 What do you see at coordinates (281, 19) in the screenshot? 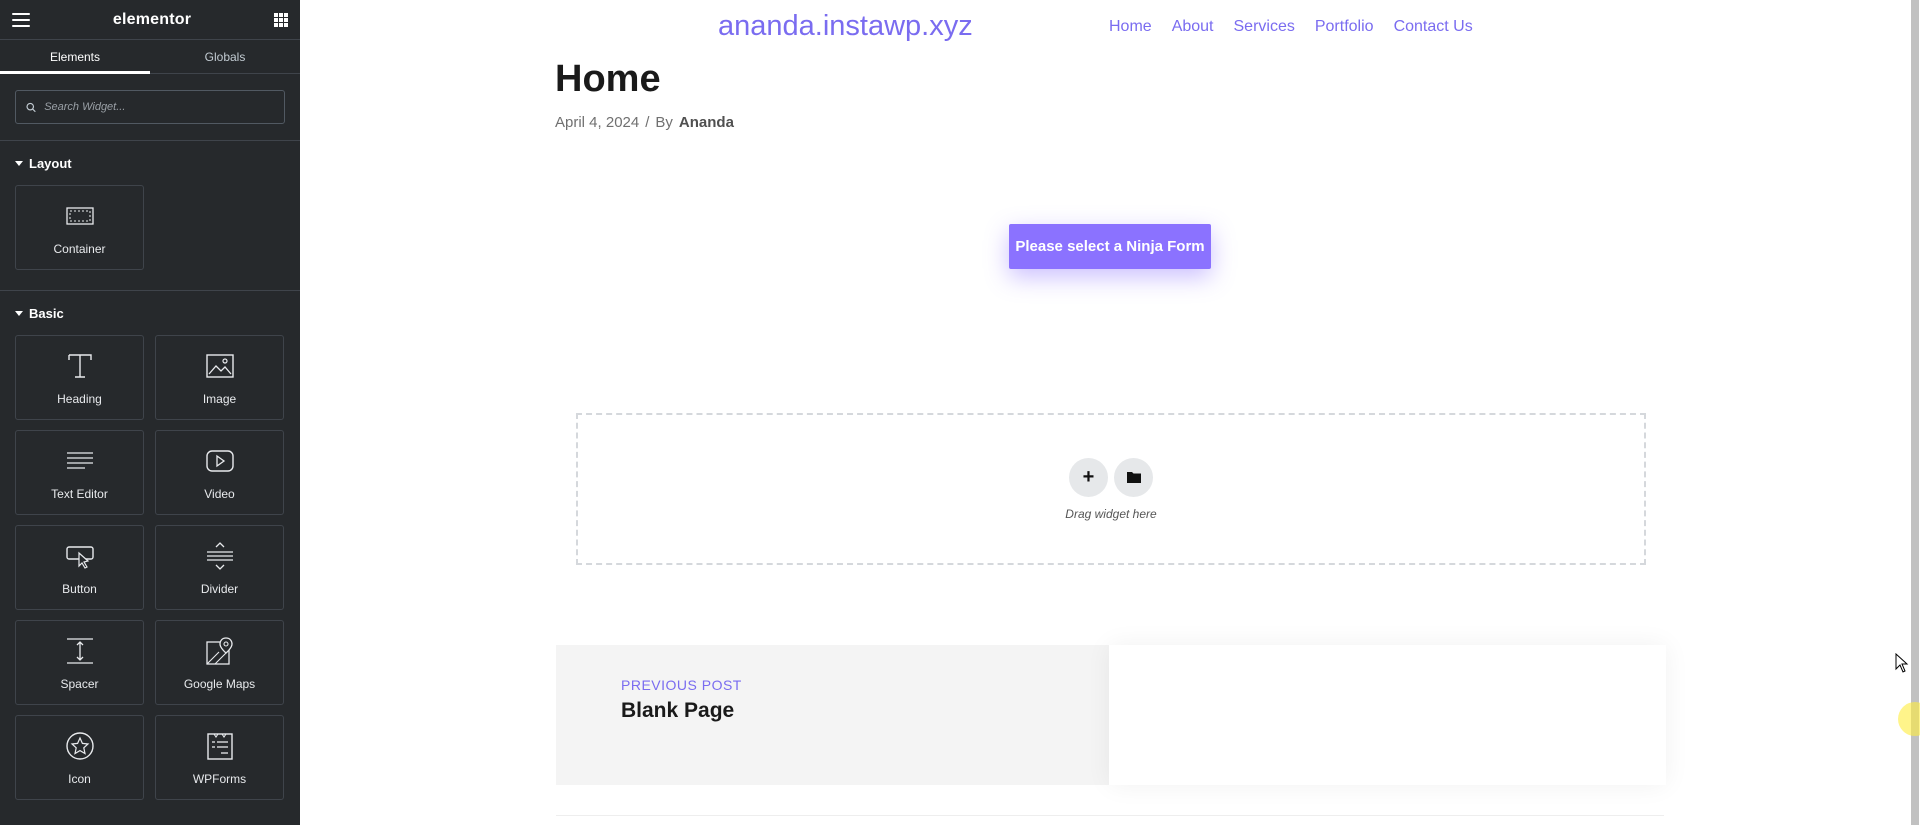
I see `widgets-grid-icon` at bounding box center [281, 19].